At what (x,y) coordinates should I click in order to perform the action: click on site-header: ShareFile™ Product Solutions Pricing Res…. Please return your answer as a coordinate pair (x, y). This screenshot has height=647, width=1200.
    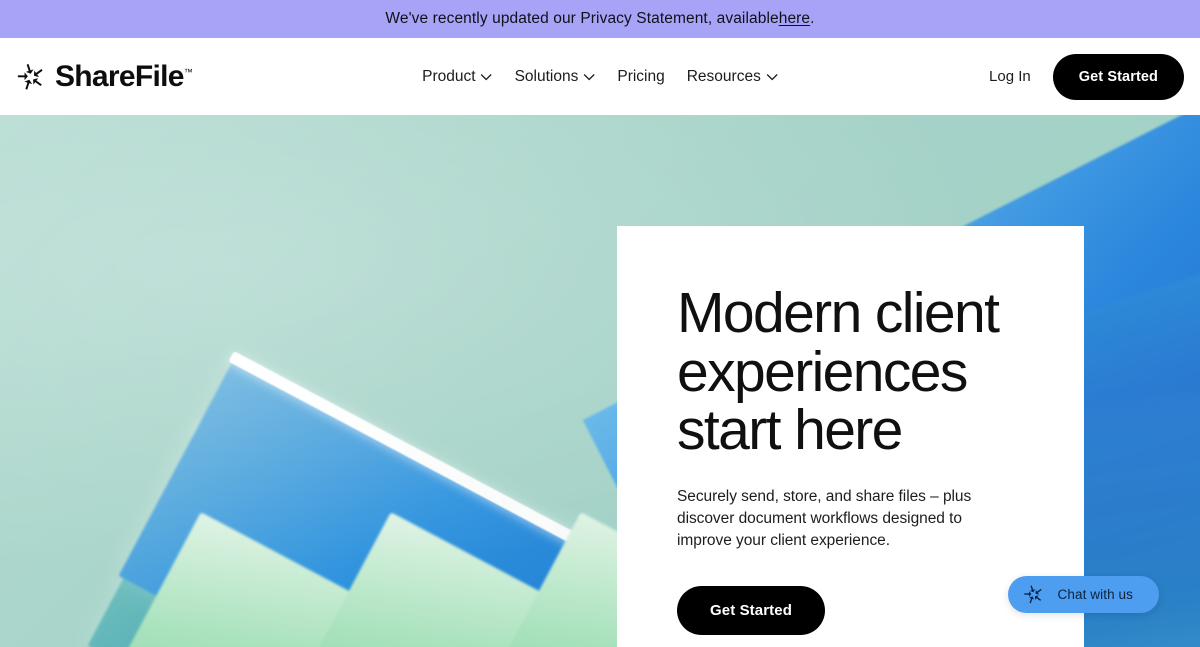
    Looking at the image, I should click on (600, 76).